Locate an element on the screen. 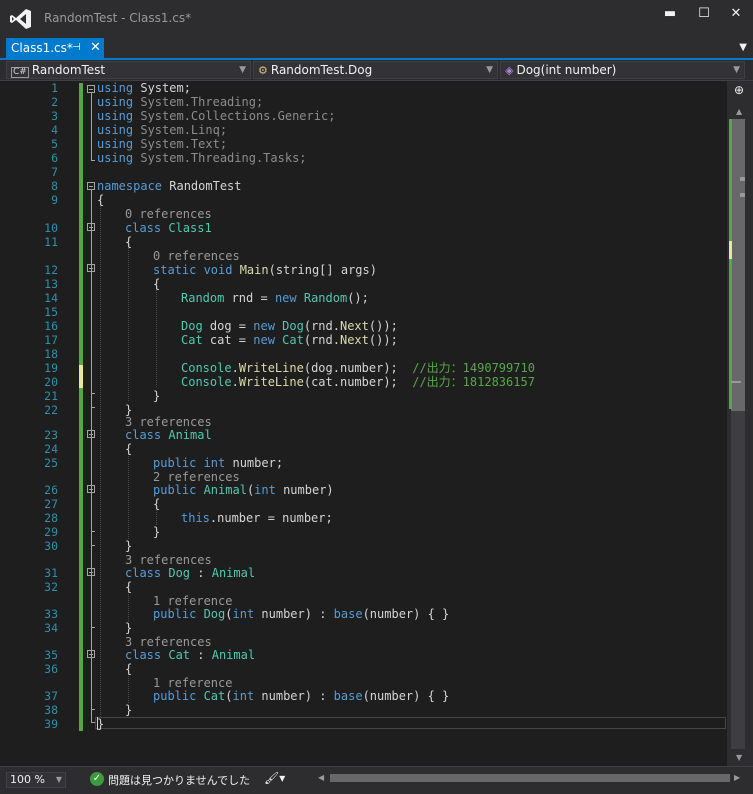 The image size is (753, 794). code-line-21: } is located at coordinates (157, 396).